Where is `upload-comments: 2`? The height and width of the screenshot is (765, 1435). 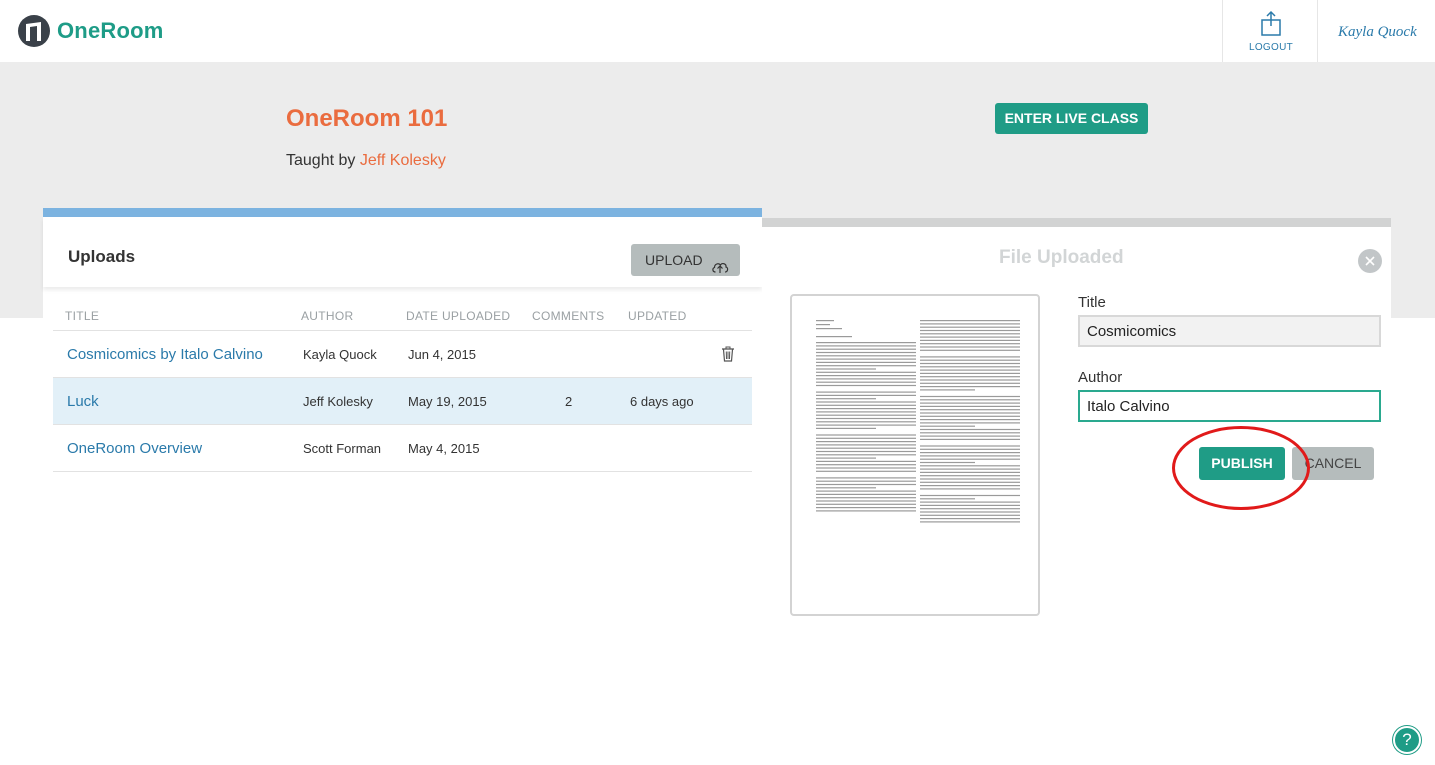 upload-comments: 2 is located at coordinates (569, 401).